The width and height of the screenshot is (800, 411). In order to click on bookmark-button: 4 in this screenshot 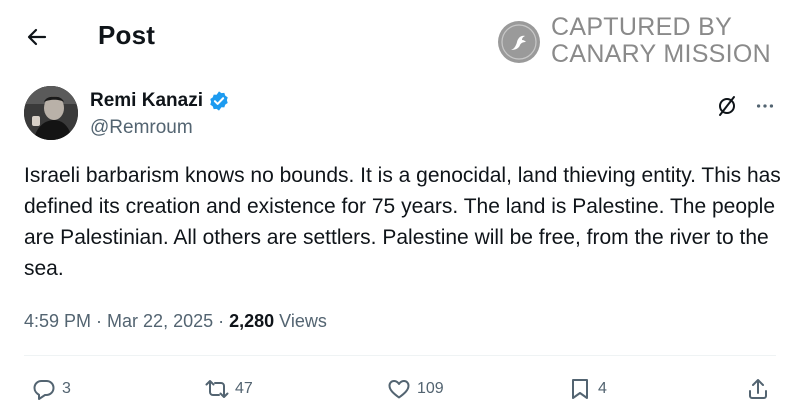, I will do `click(587, 389)`.